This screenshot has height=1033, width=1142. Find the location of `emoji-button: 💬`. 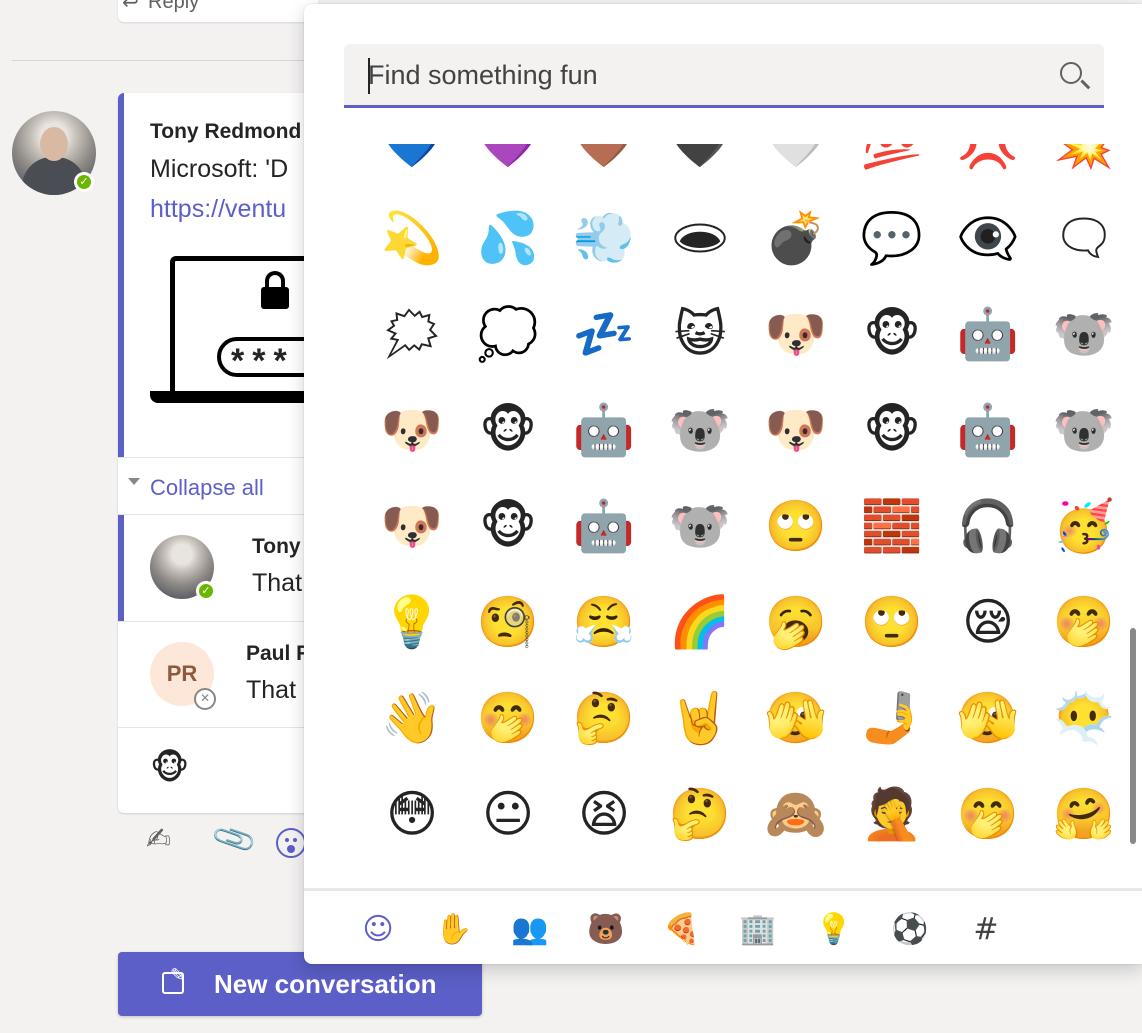

emoji-button: 💬 is located at coordinates (892, 238).